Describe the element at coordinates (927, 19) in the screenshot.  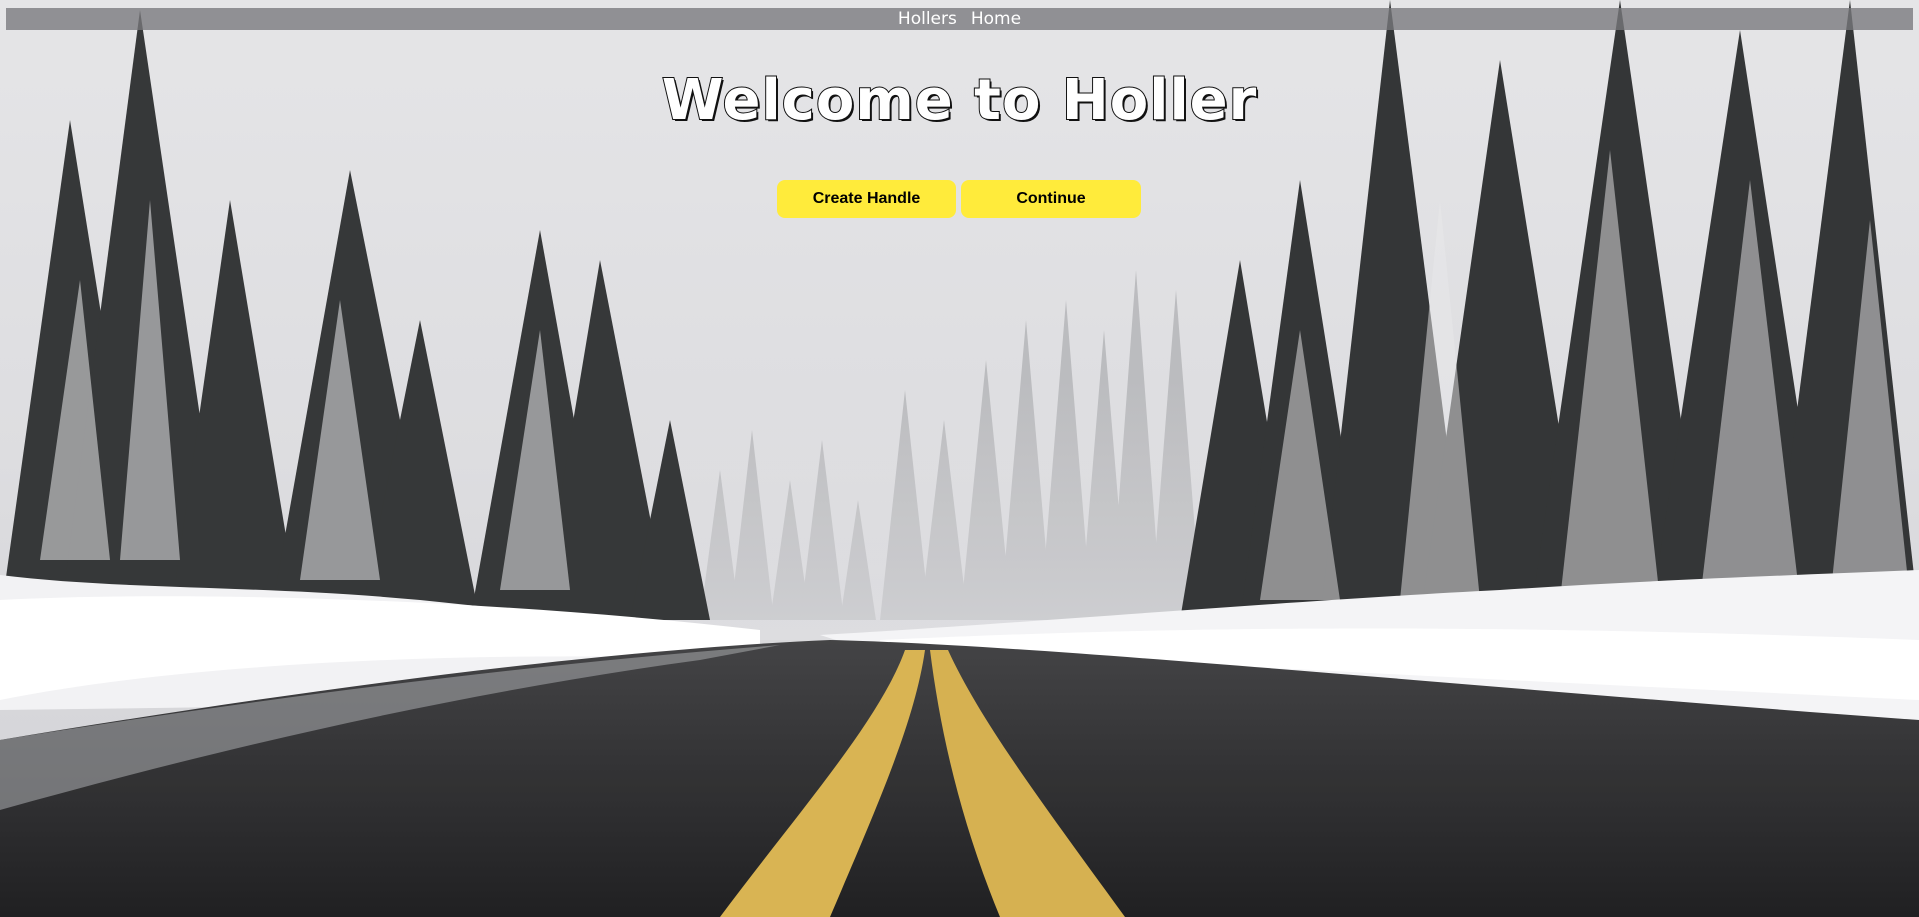
I see `nav-link-hollers: Hollers` at that location.